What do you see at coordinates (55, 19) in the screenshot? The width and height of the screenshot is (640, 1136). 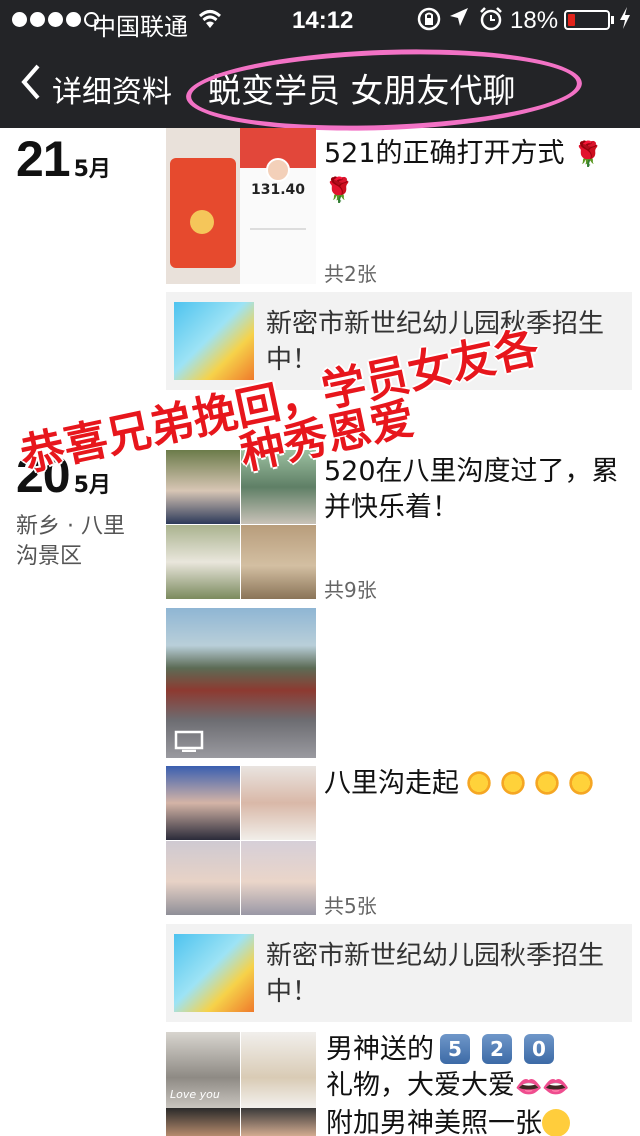 I see `signal-strength-icon` at bounding box center [55, 19].